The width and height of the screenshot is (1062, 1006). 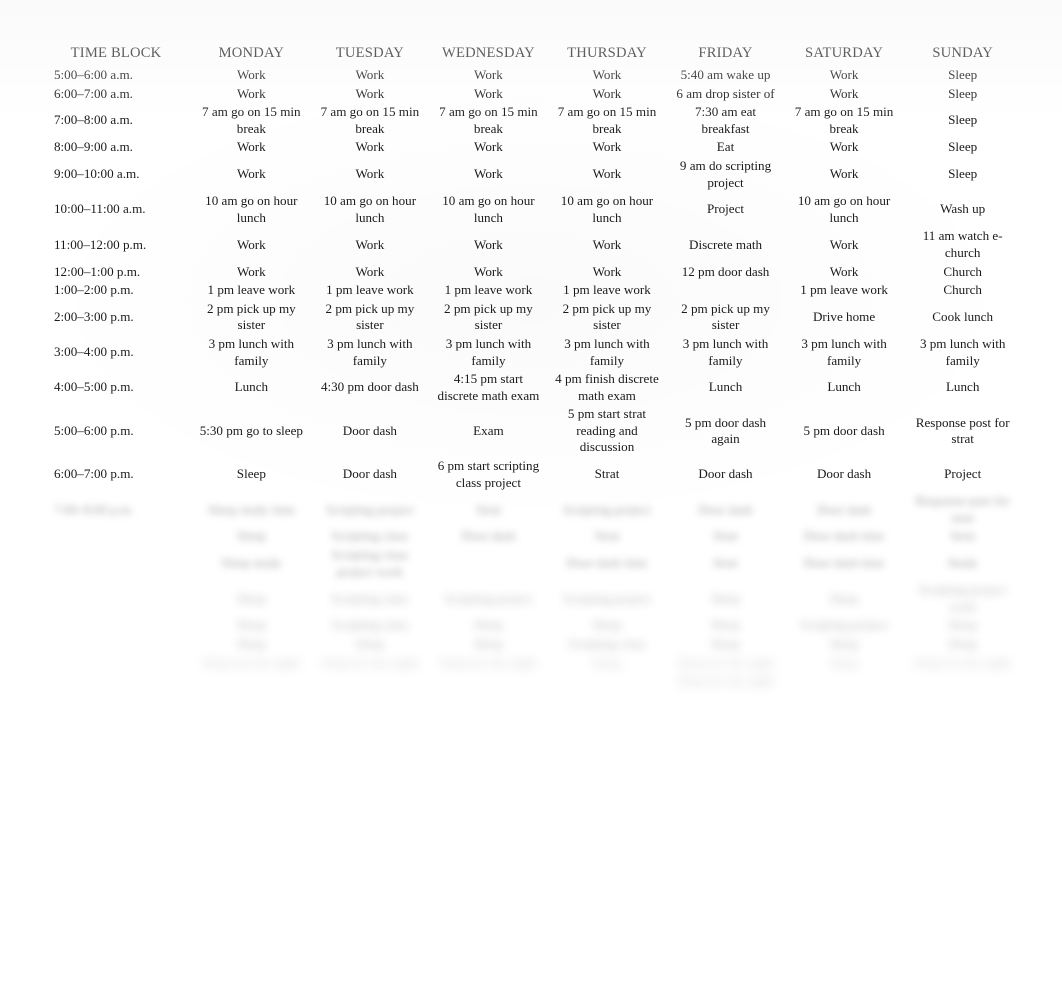 I want to click on time-block-cell: 6:00–7:00 a.m., so click(x=93, y=93).